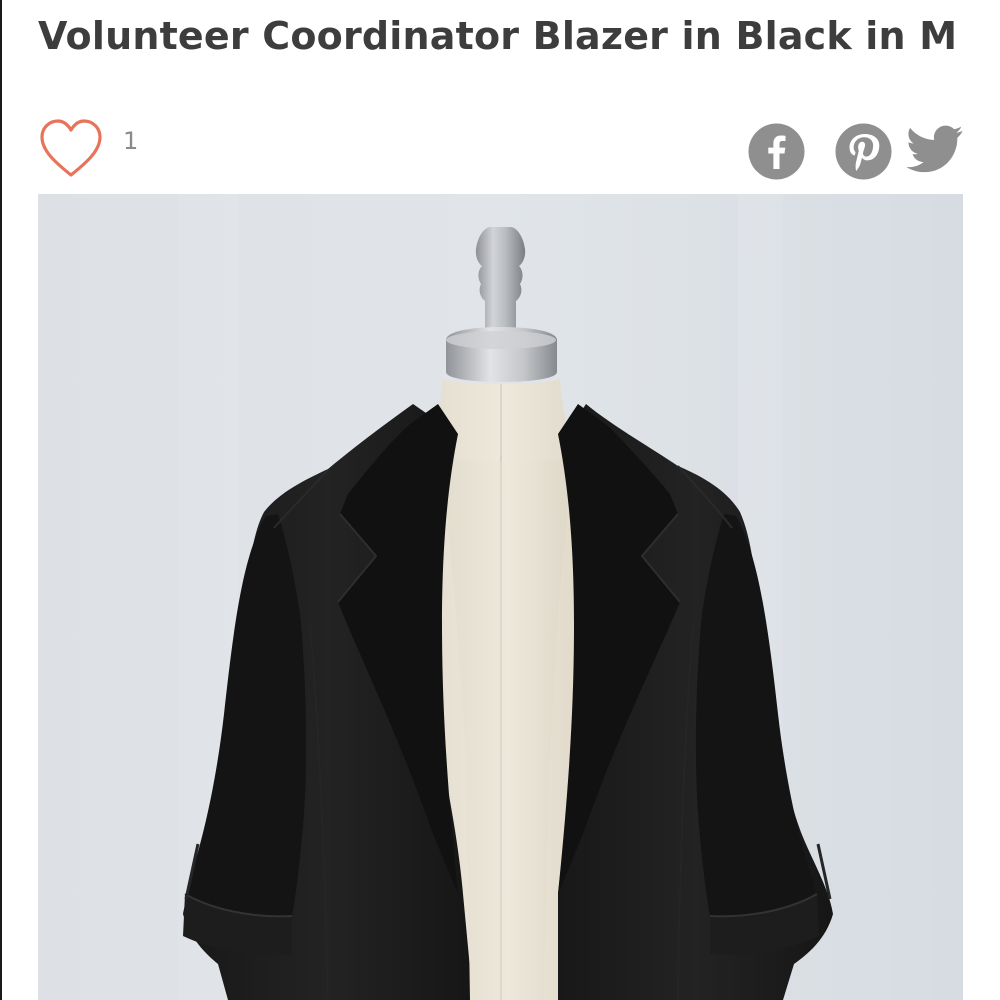 The image size is (1000, 1000). I want to click on heart-outline-icon, so click(71, 148).